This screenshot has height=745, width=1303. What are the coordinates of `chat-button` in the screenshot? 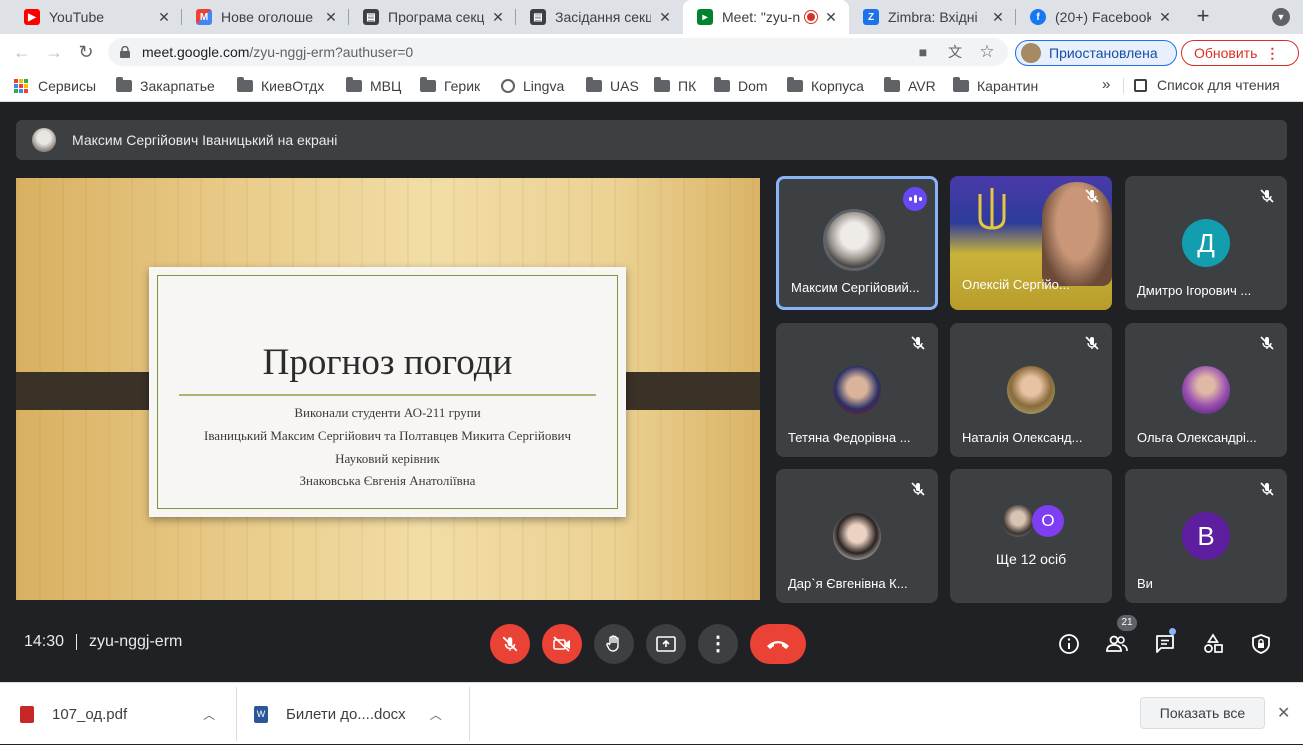 It's located at (1165, 644).